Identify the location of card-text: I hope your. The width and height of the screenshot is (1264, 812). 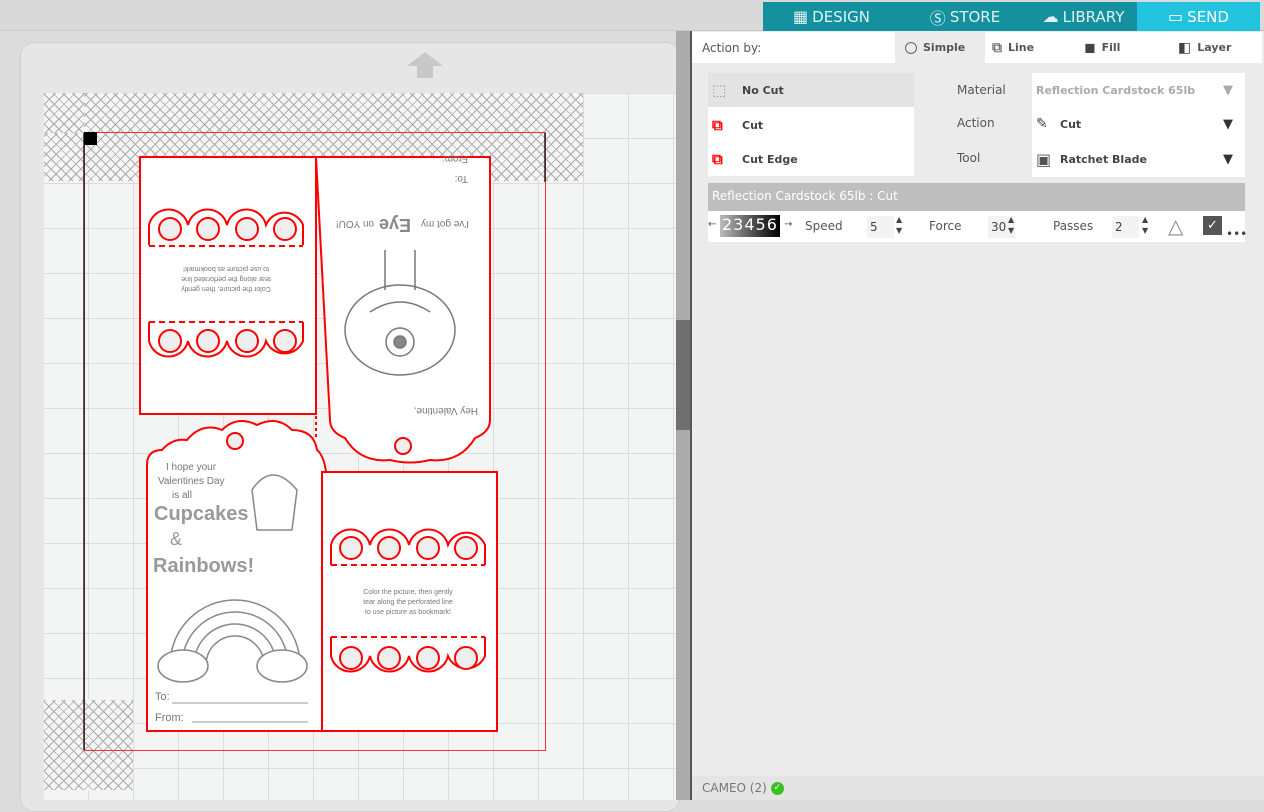
(191, 467).